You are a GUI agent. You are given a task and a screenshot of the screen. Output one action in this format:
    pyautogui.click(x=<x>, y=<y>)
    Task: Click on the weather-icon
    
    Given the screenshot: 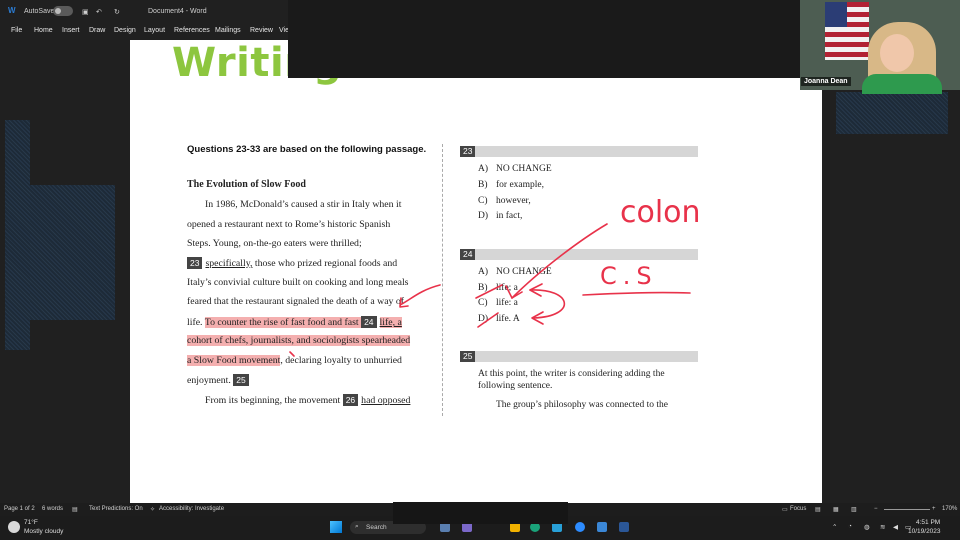 What is the action you would take?
    pyautogui.click(x=14, y=527)
    